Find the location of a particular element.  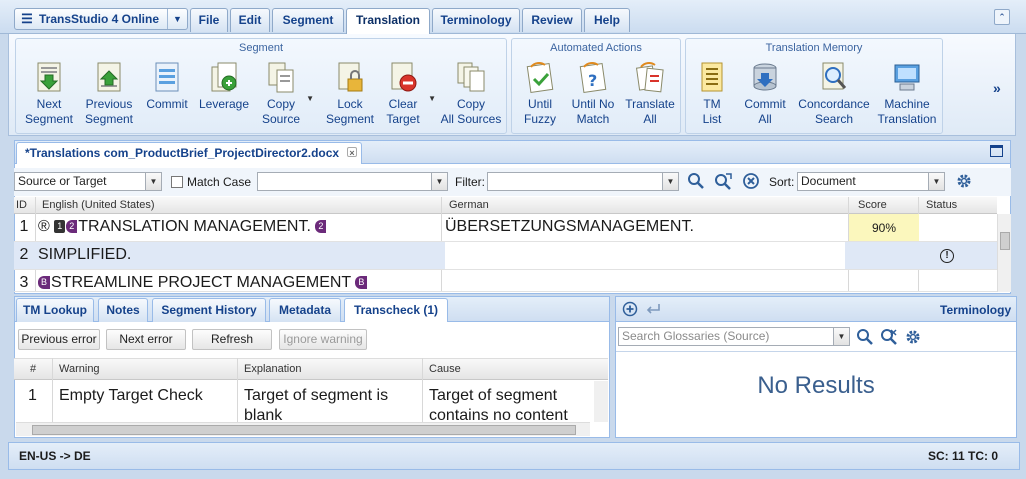

until-no-match-button: ? Until No Match is located at coordinates (593, 96).